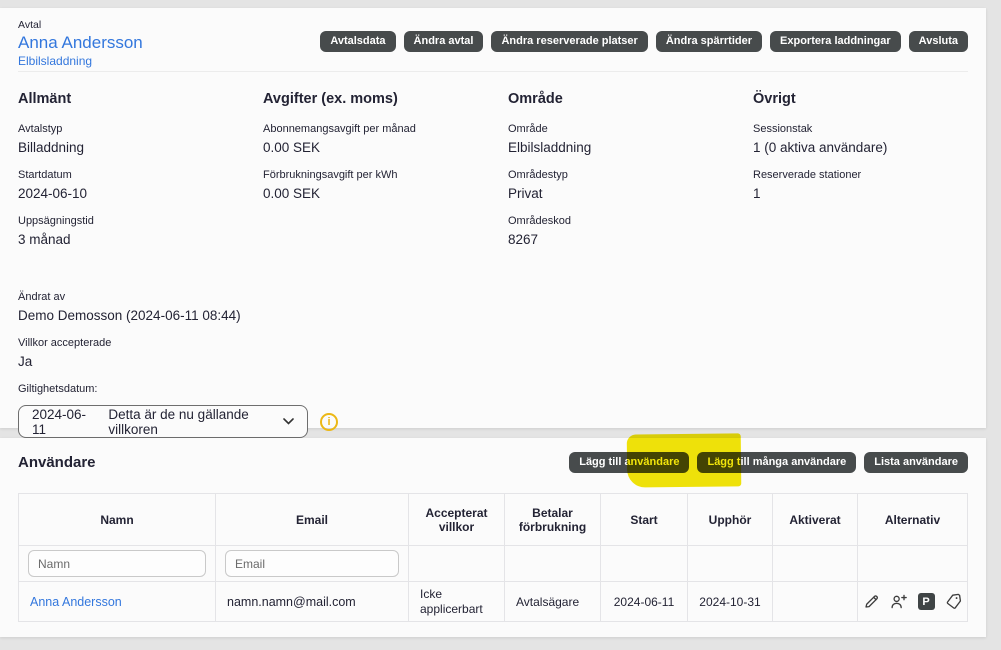 Image resolution: width=1001 pixels, height=650 pixels. I want to click on selected-date: 2024-06-11, so click(59, 421).